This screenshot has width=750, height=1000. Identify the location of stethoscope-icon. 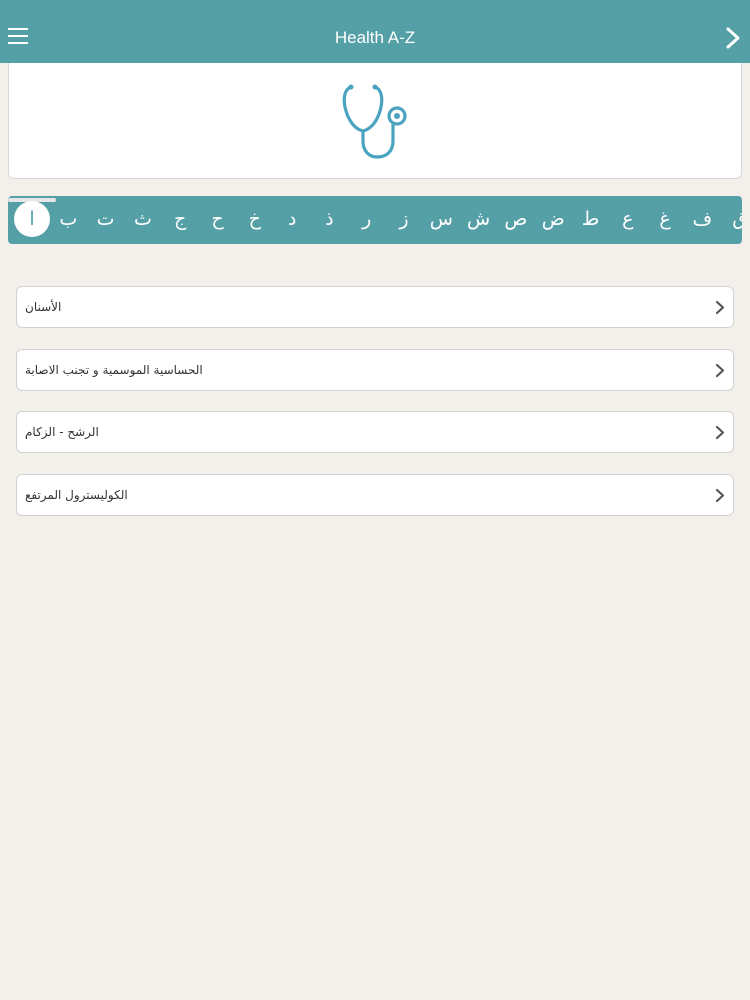
(374, 121).